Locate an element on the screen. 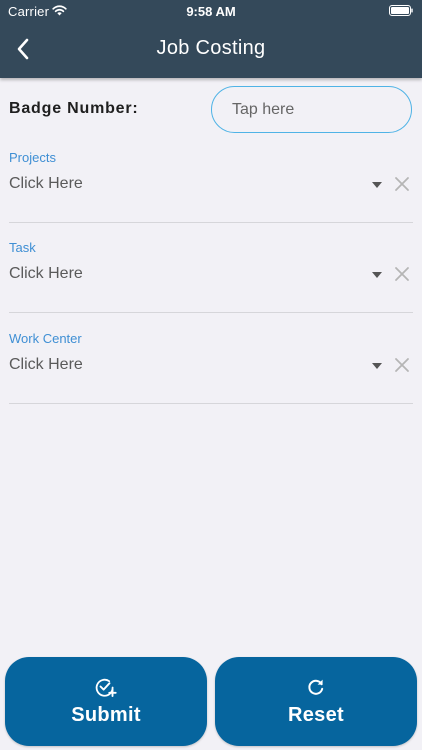 This screenshot has height=750, width=422. app-header: Carrier 9:58 AM Job Costing is located at coordinates (211, 39).